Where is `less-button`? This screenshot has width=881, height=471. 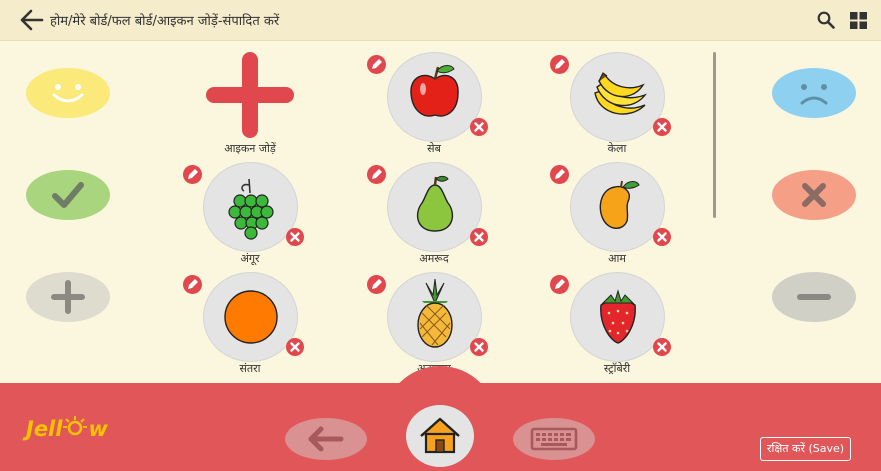
less-button is located at coordinates (814, 297).